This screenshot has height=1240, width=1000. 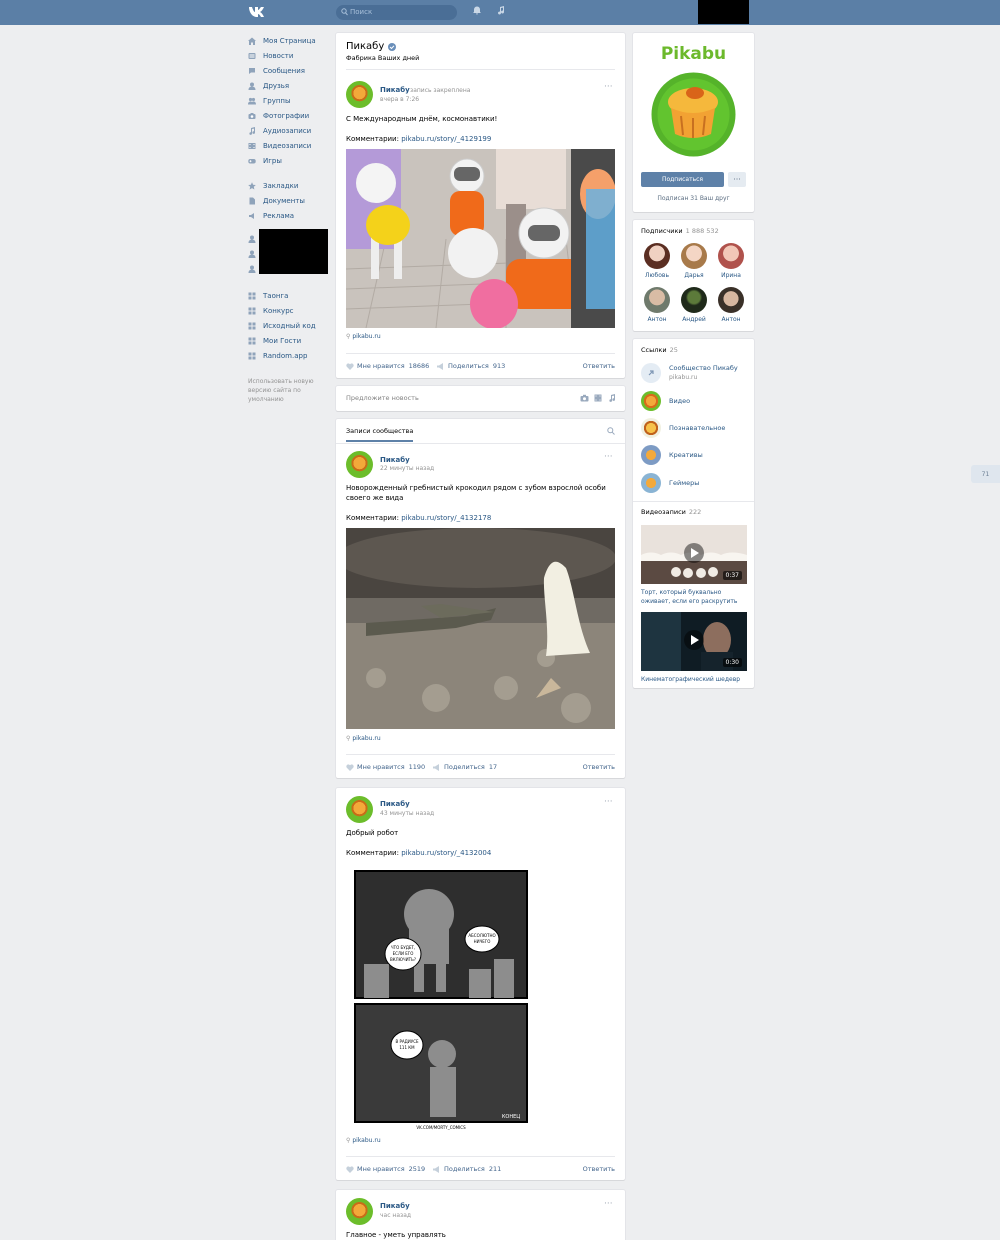 I want to click on videos-title: Видеозаписи 222, so click(x=671, y=512).